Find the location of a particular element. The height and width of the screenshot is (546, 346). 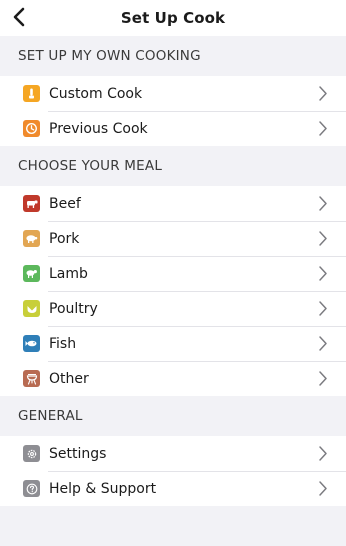

grill-icon is located at coordinates (31, 378).